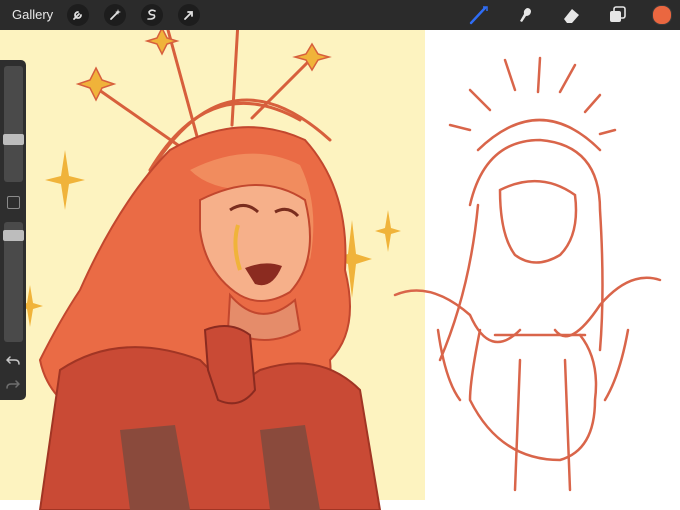 The width and height of the screenshot is (680, 510). I want to click on brush-size-knob, so click(13, 139).